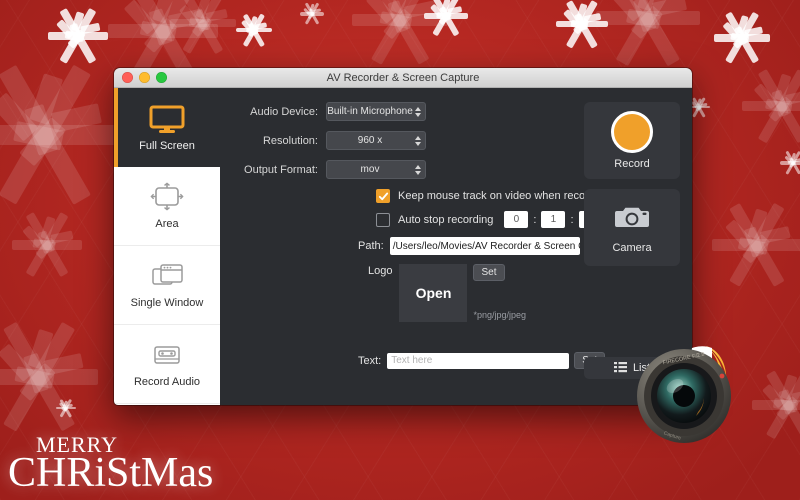 The height and width of the screenshot is (500, 800). I want to click on sidebar-item-full-screen: Full Screen, so click(167, 127).